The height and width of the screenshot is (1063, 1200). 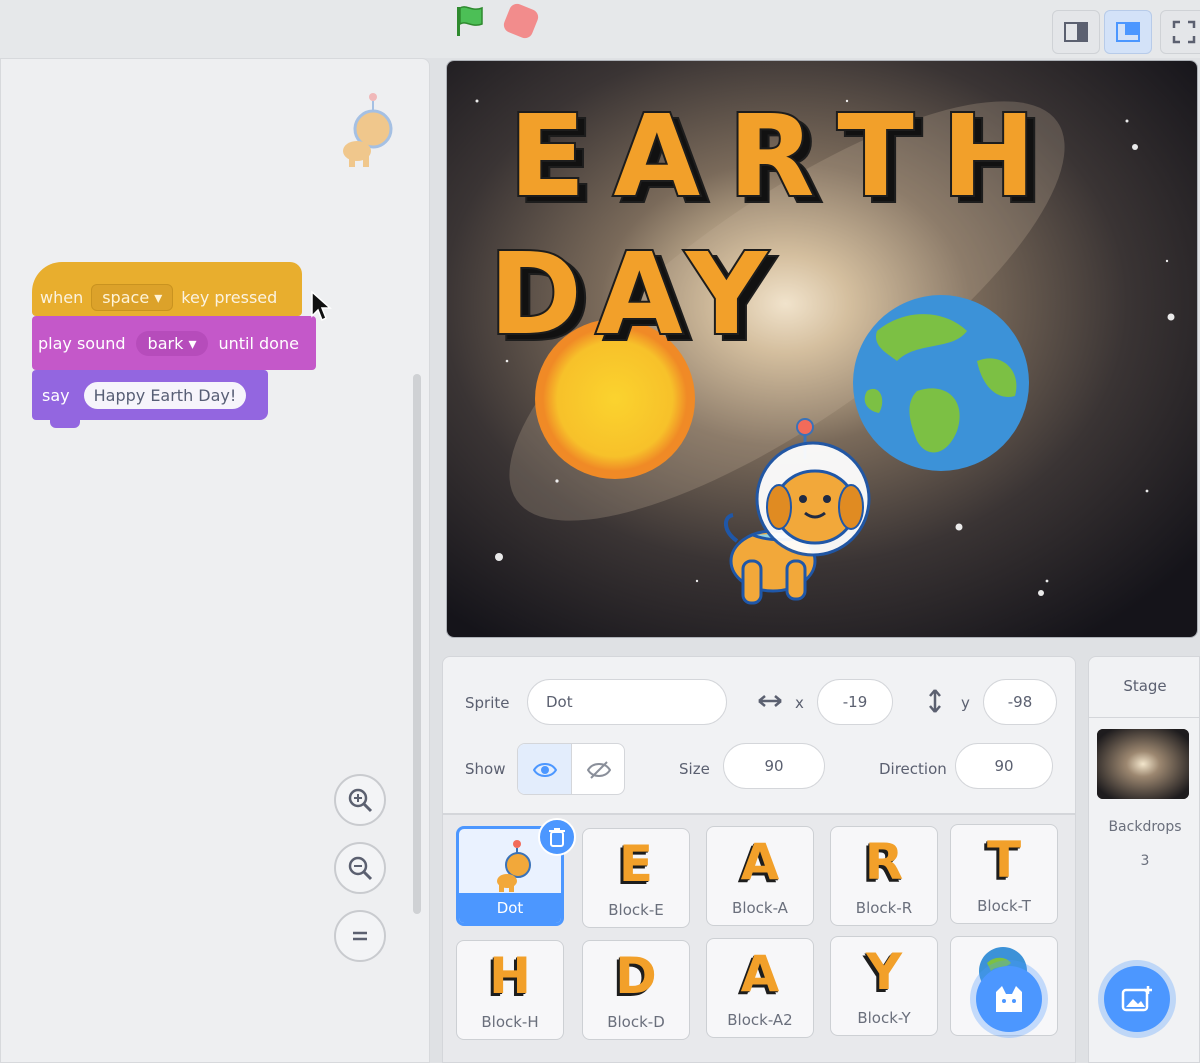 I want to click on stage-header, so click(x=600, y=29).